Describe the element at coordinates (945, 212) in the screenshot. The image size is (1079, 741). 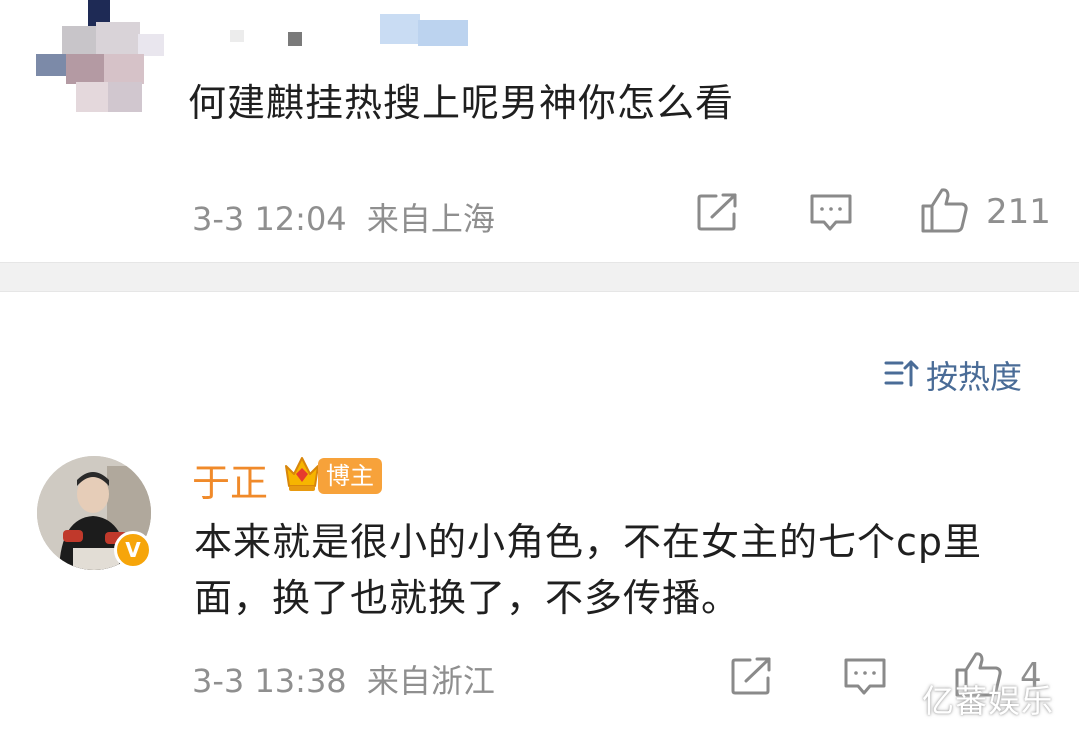
I see `like-icon` at that location.